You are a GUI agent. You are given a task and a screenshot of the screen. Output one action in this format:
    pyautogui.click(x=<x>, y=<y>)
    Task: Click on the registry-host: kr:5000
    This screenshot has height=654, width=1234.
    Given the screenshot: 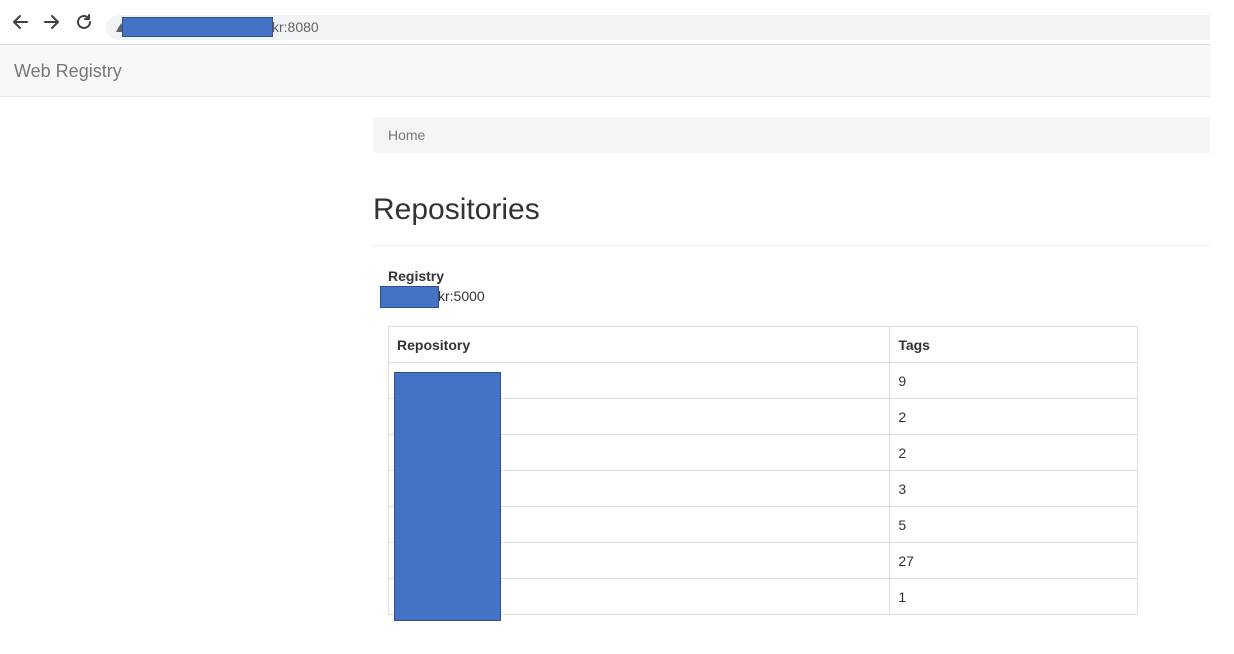 What is the action you would take?
    pyautogui.click(x=461, y=296)
    